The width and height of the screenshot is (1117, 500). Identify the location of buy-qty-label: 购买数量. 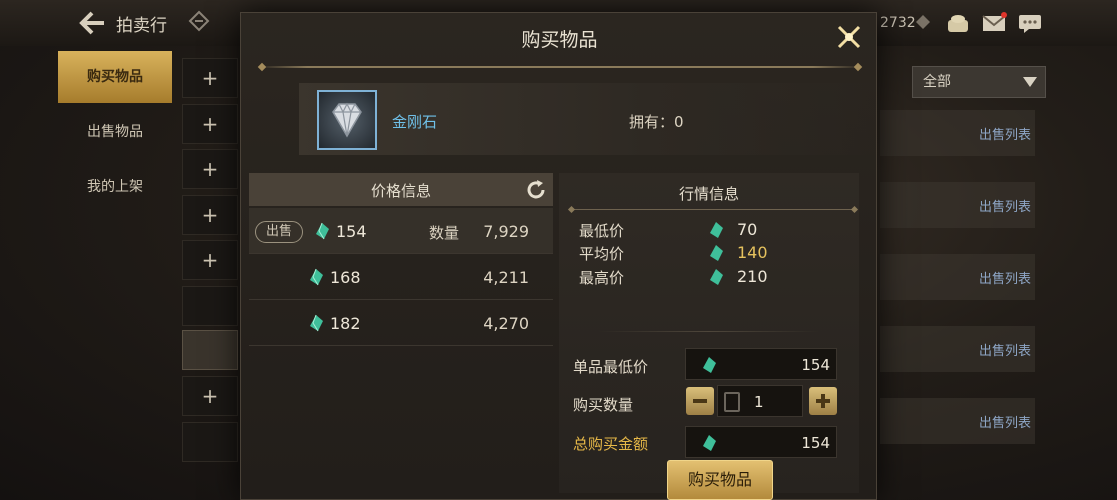
(603, 405).